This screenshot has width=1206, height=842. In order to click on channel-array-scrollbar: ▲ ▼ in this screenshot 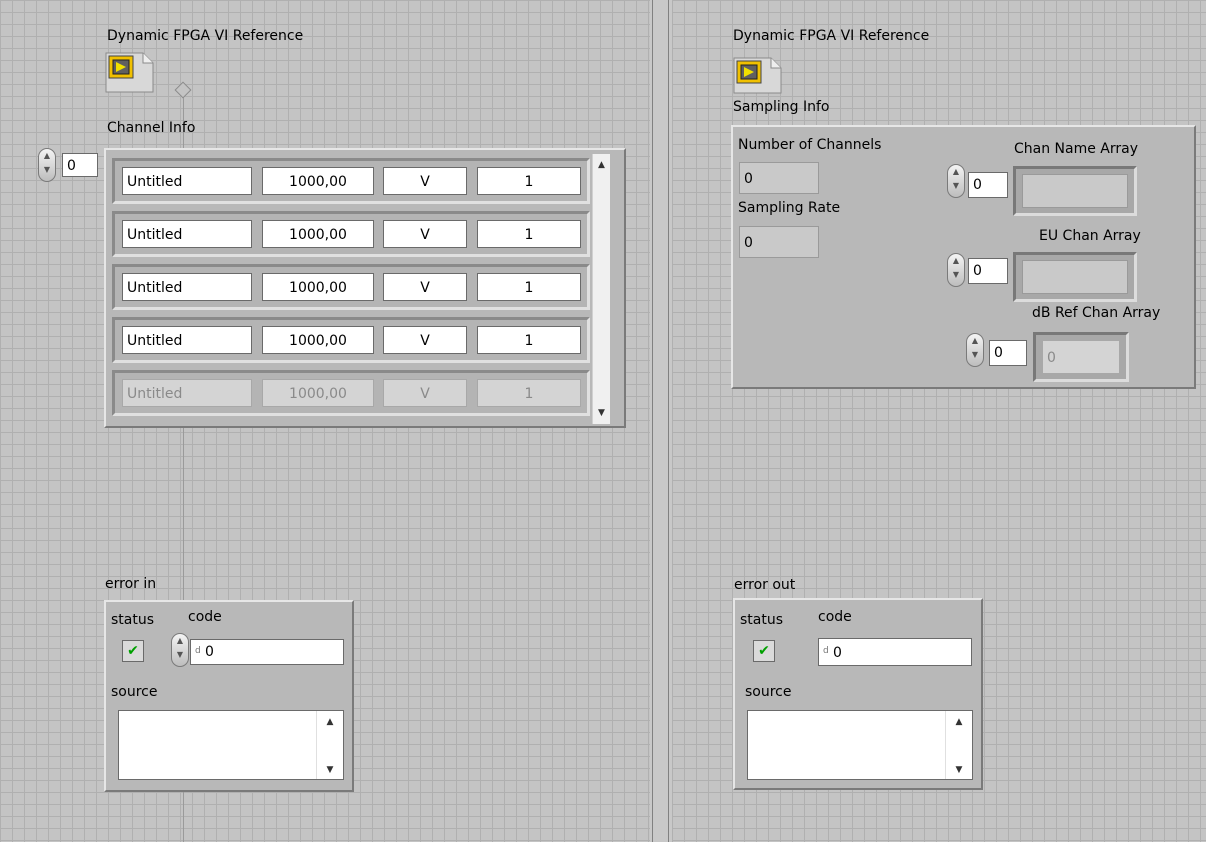, I will do `click(601, 289)`.